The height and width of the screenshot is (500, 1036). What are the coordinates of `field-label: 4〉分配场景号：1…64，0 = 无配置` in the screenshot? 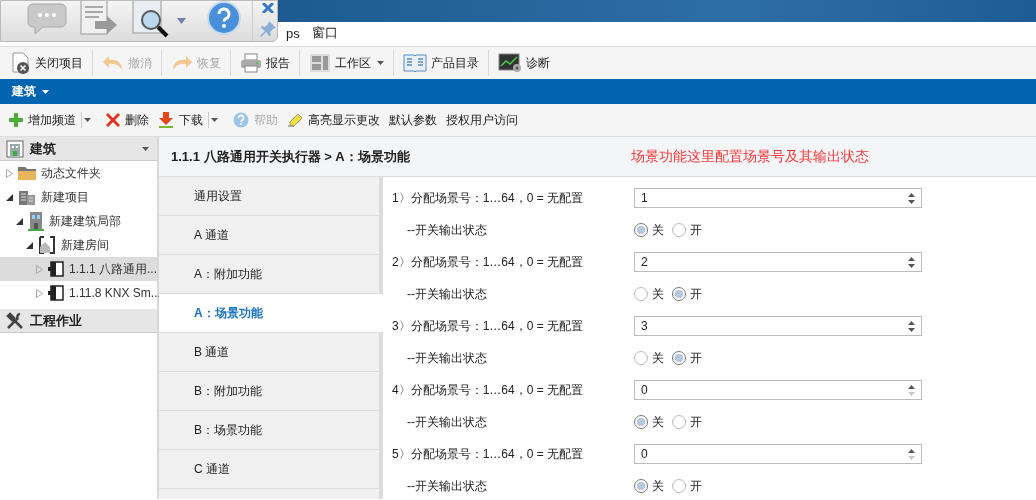 It's located at (488, 390).